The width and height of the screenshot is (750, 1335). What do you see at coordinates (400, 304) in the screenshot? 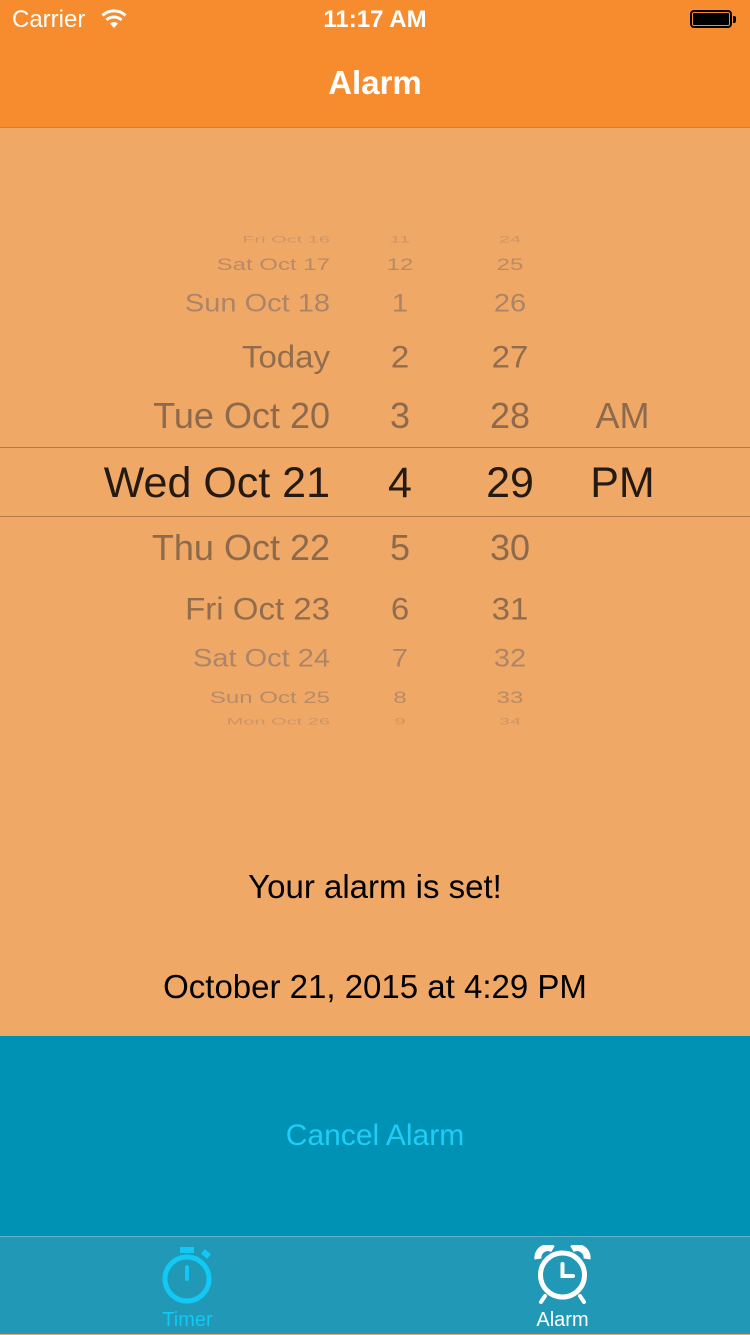
I see `hours-option: 1` at bounding box center [400, 304].